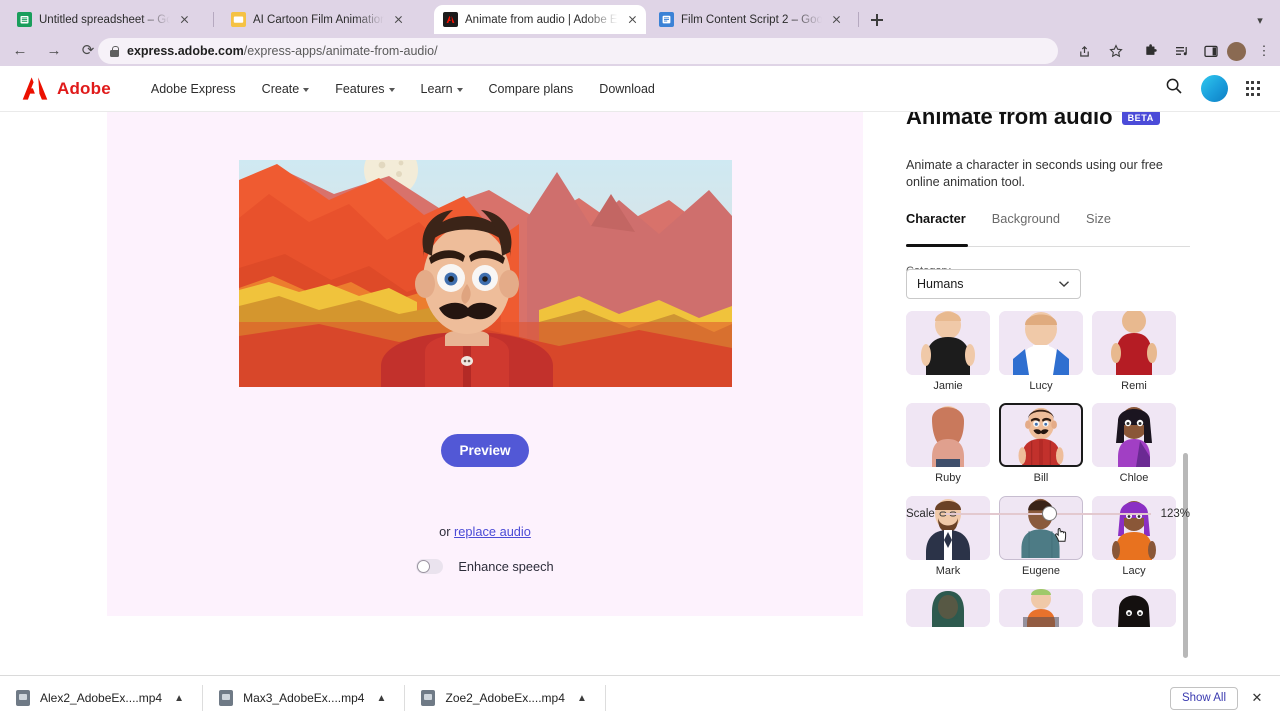  I want to click on show-all-downloads-button: Show All, so click(1204, 698).